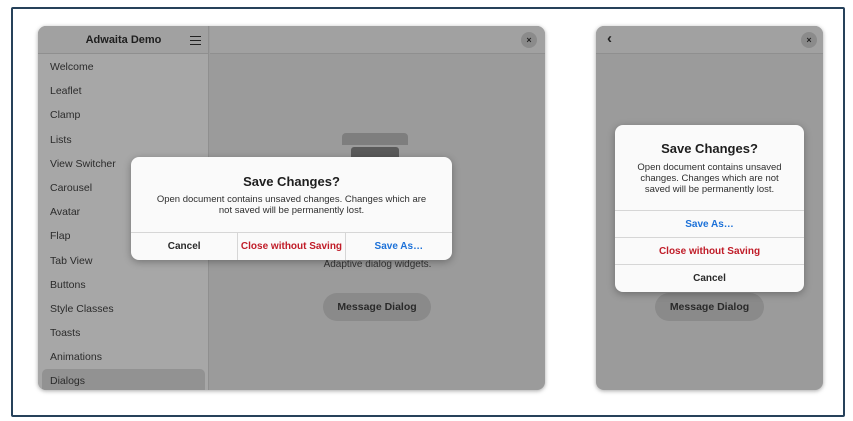  What do you see at coordinates (123, 333) in the screenshot?
I see `sidebar-item-toasts: Toasts` at bounding box center [123, 333].